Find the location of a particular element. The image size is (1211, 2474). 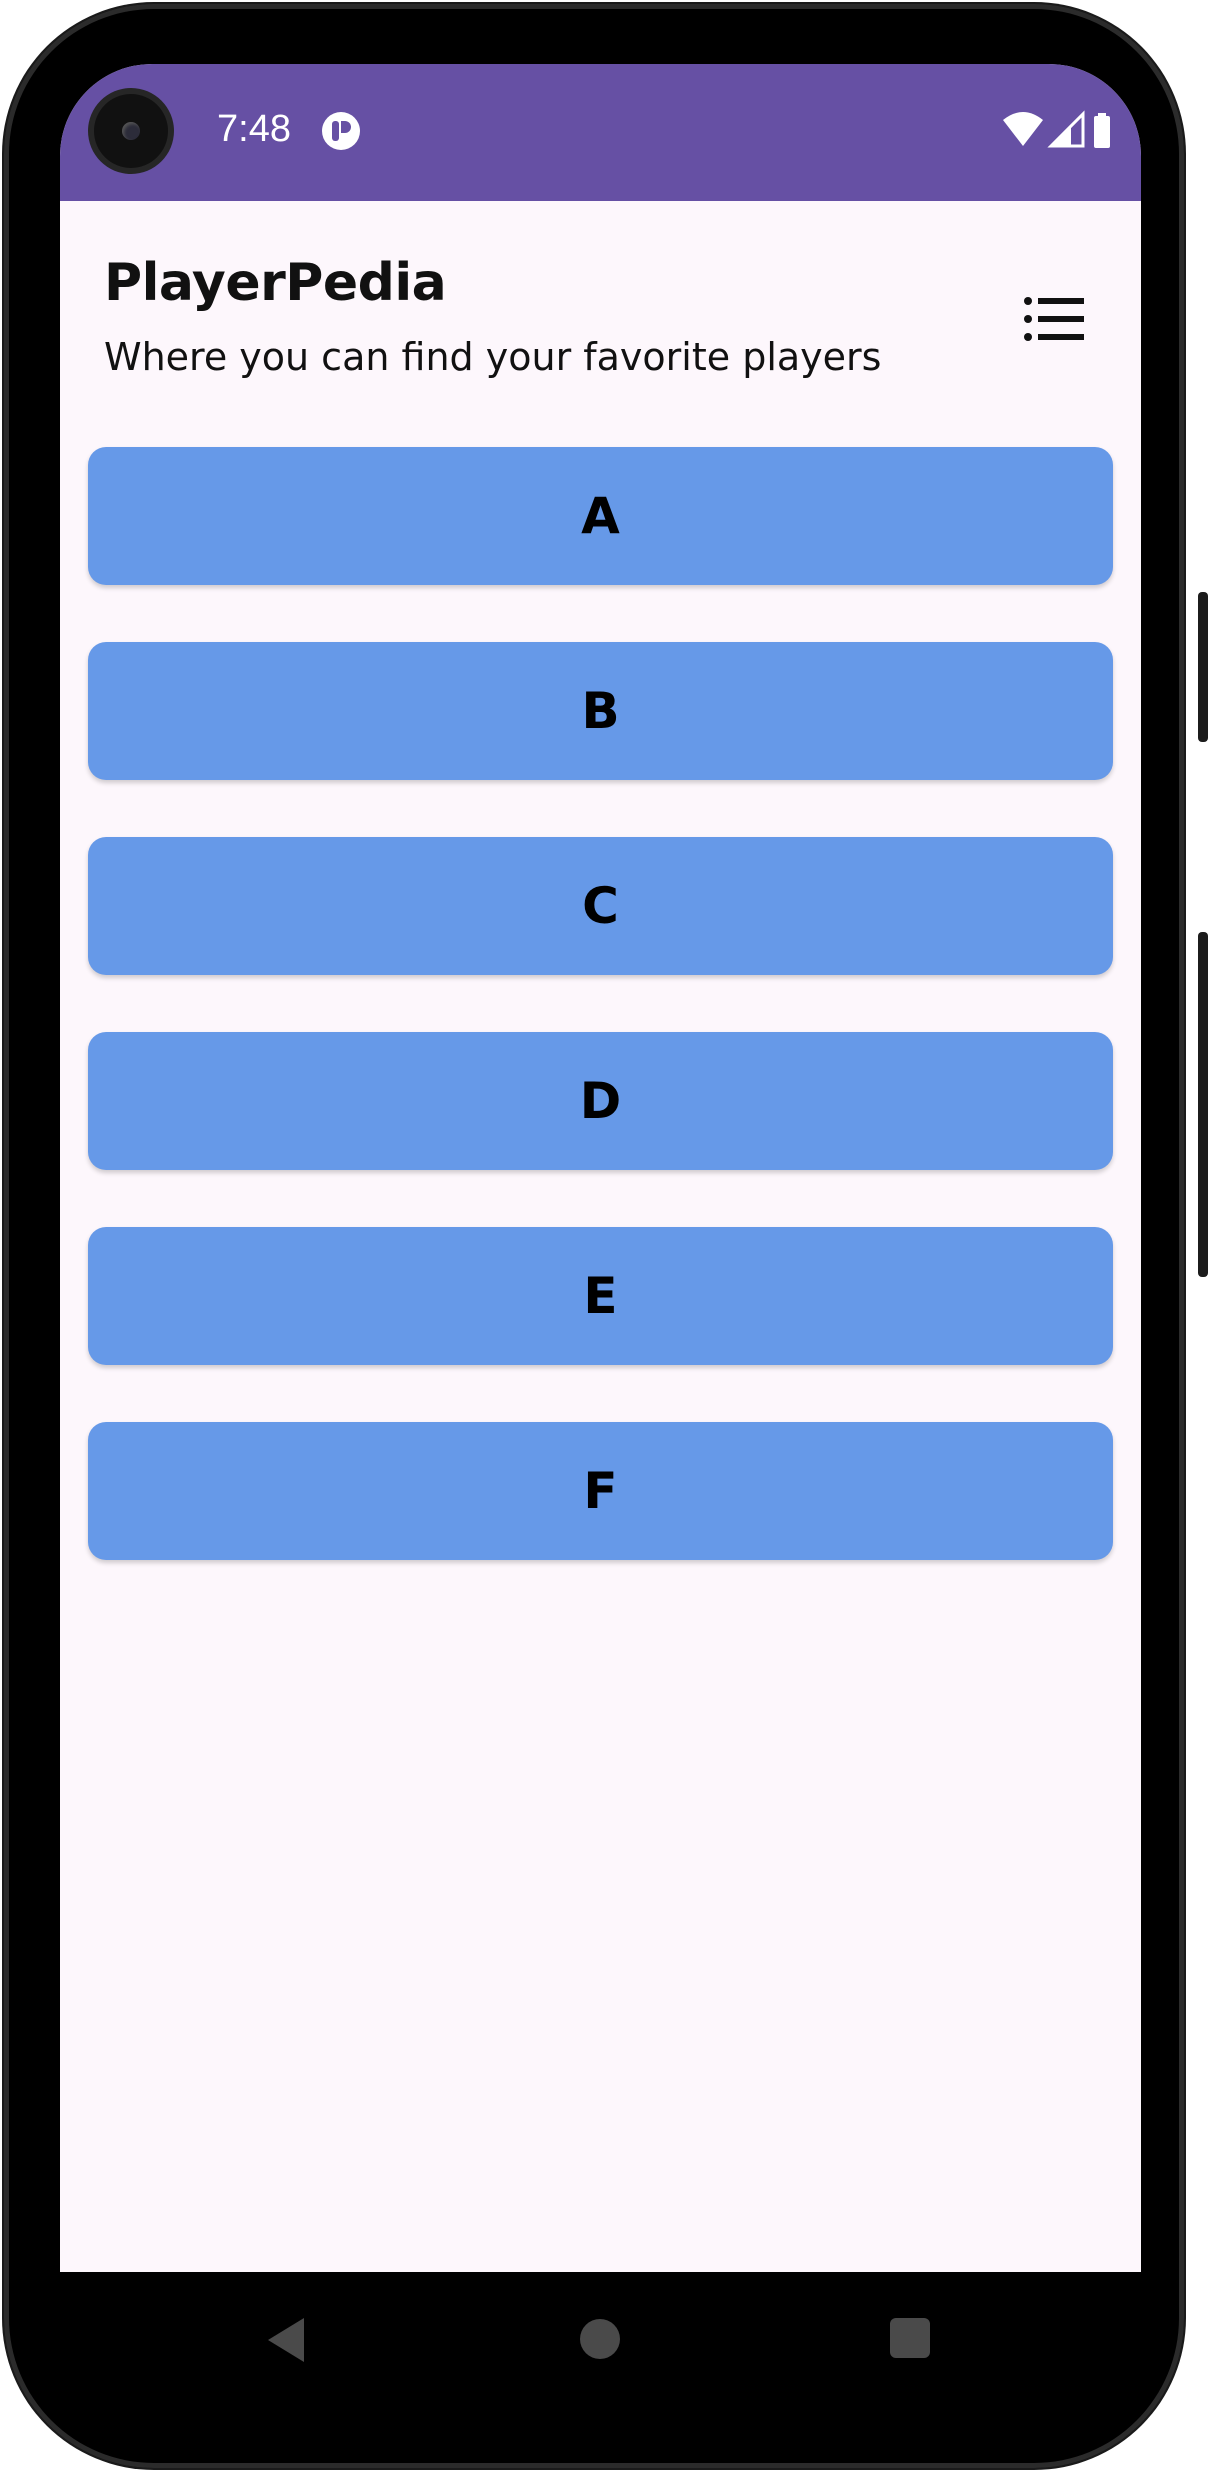

letter-button-b: B is located at coordinates (600, 711).